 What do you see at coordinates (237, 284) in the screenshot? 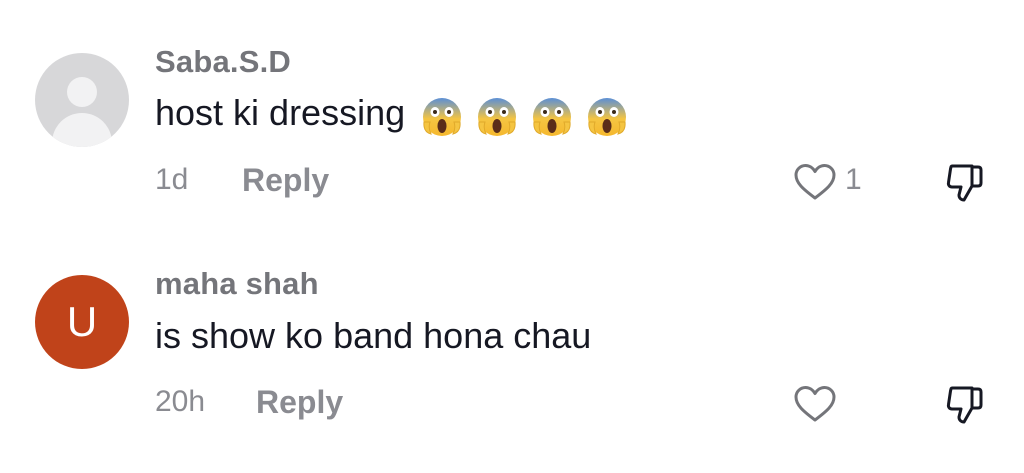
I see `comment-username: maha shah` at bounding box center [237, 284].